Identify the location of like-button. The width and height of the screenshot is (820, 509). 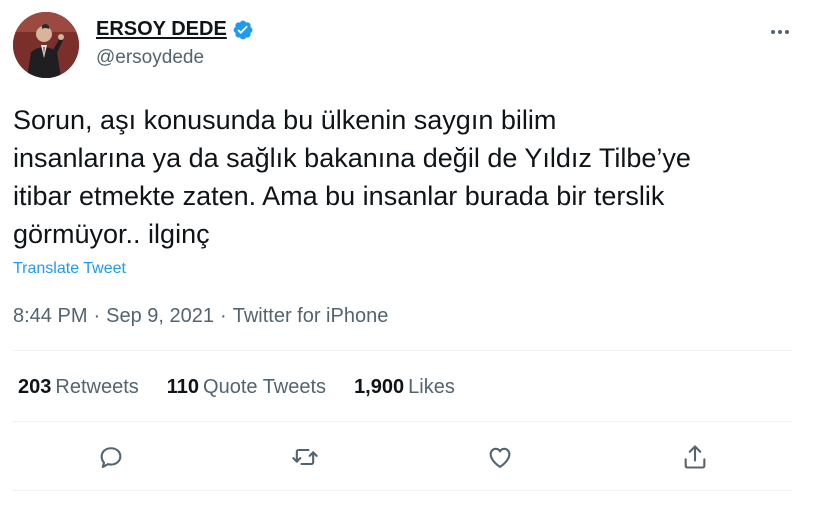
(500, 457).